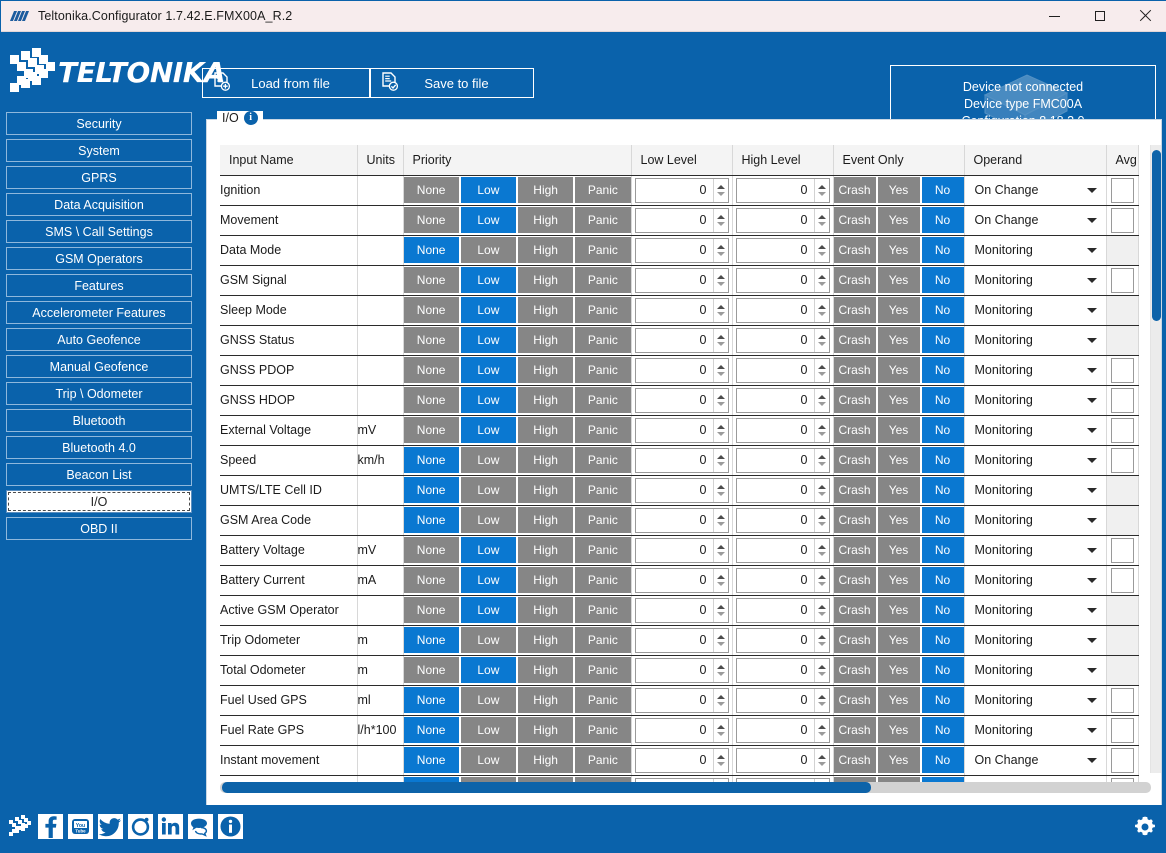 This screenshot has height=853, width=1166. I want to click on column-header-high-level: High Level, so click(783, 160).